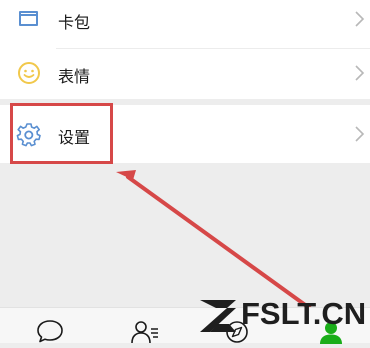 This screenshot has width=370, height=348. Describe the element at coordinates (304, 313) in the screenshot. I see `watermark-text: FSLT.CN` at that location.